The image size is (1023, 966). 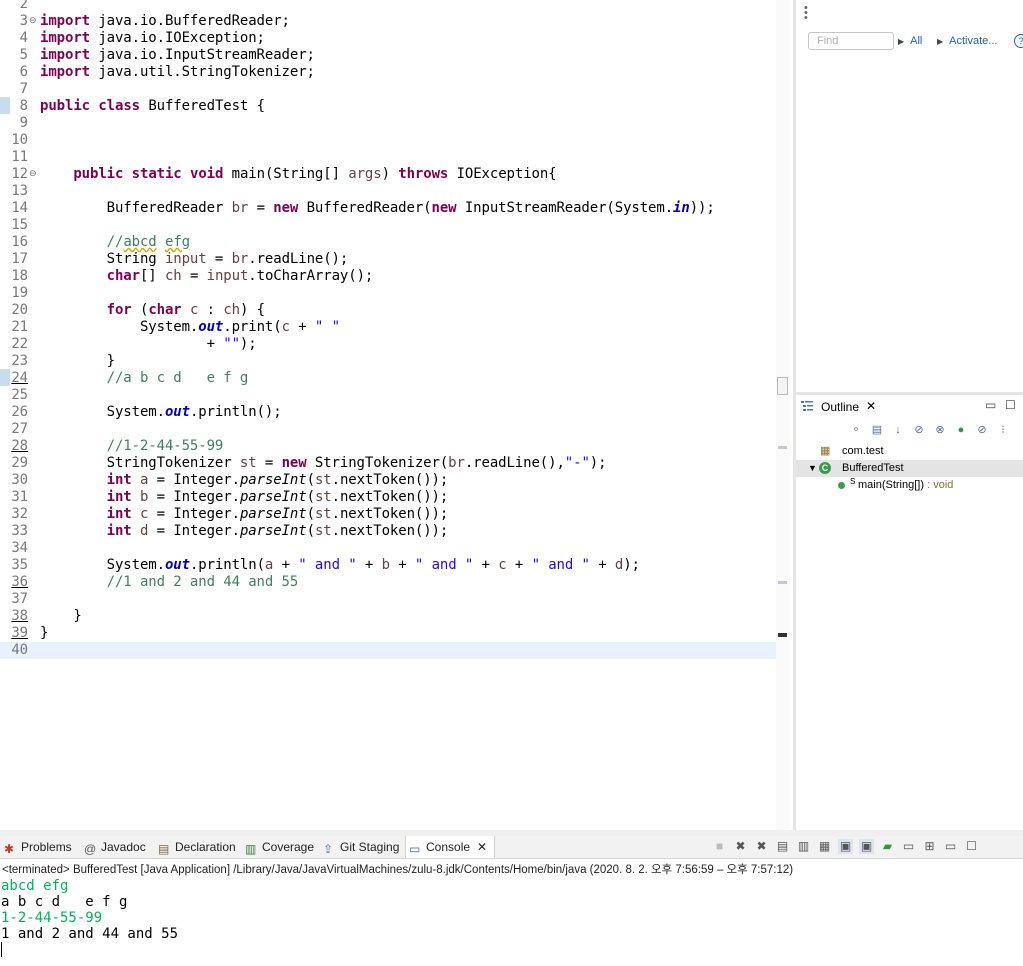 I want to click on tab-git-staging: ⇪ Git Staging, so click(x=361, y=847).